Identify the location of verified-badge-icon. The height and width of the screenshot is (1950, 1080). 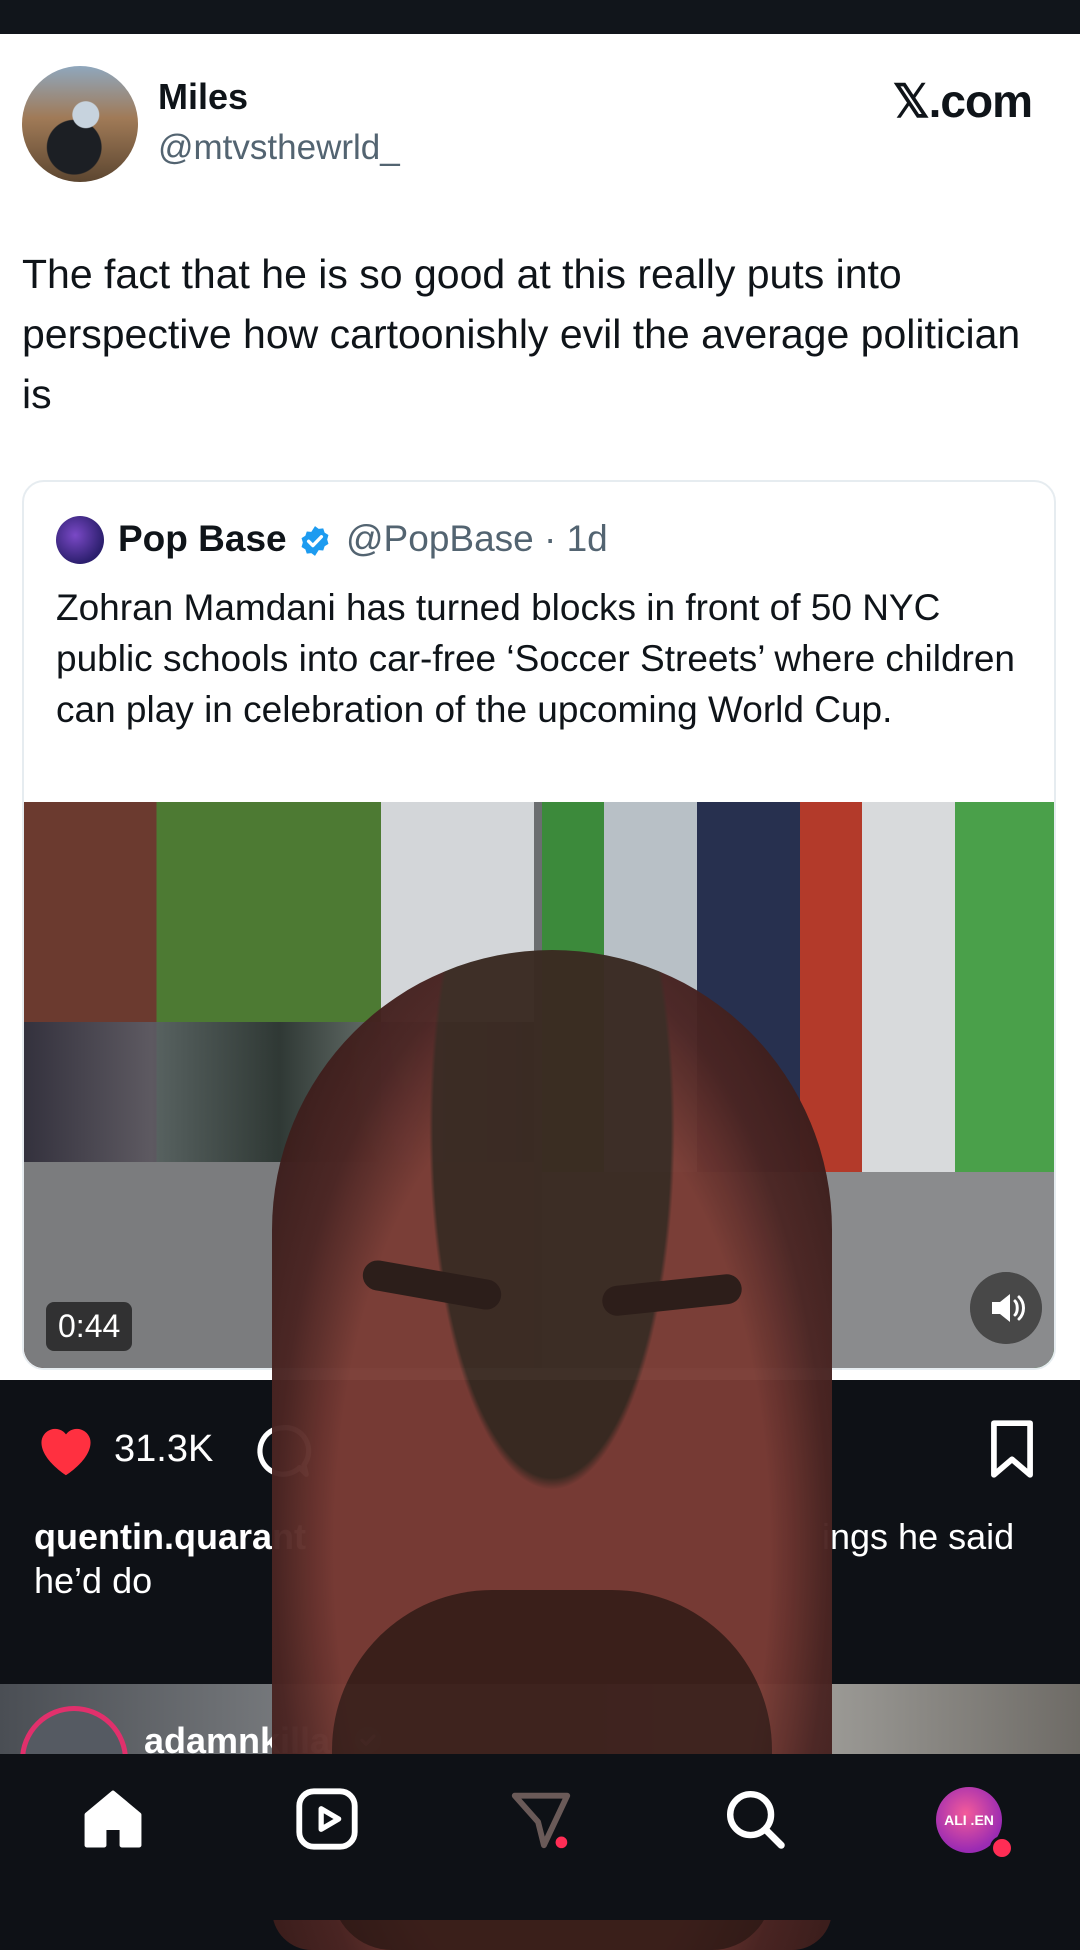
(315, 541).